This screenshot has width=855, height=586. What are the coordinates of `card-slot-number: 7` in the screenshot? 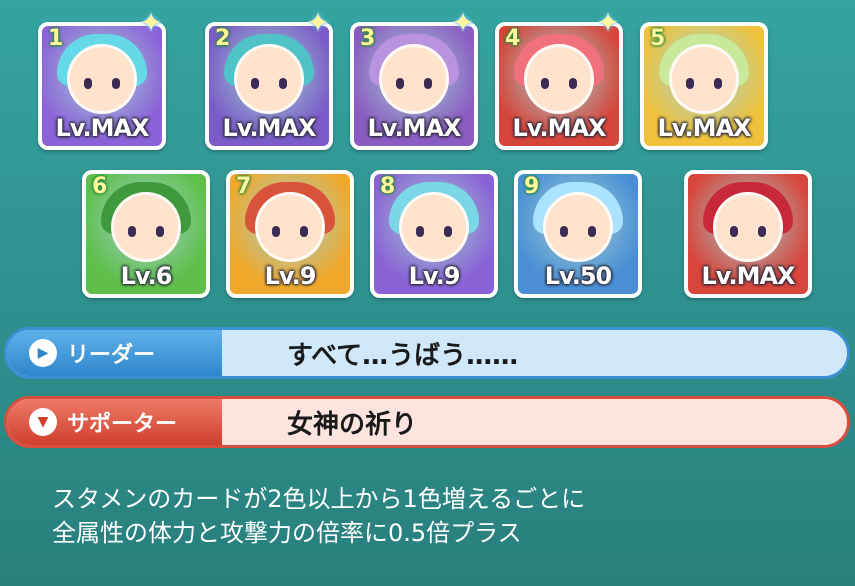 It's located at (244, 186).